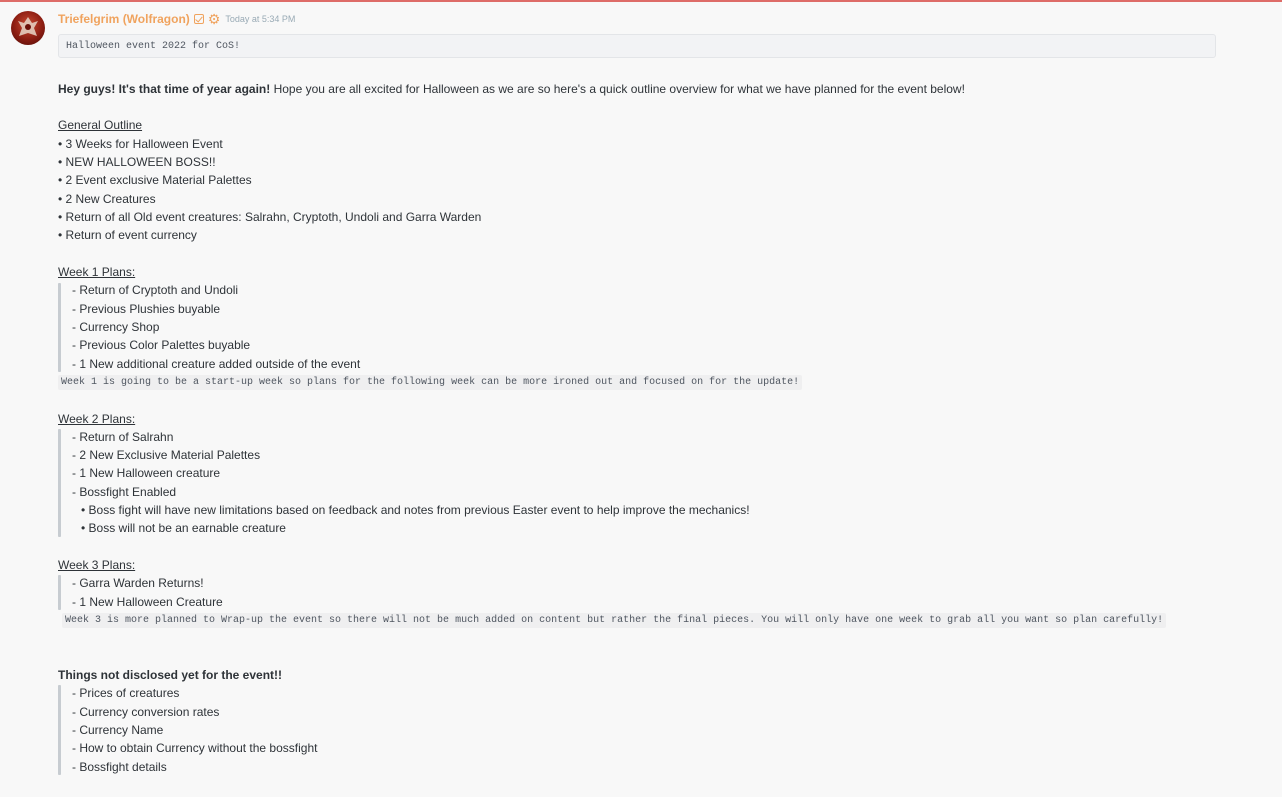  Describe the element at coordinates (123, 437) in the screenshot. I see `list-item: - Return of Salrahn` at that location.